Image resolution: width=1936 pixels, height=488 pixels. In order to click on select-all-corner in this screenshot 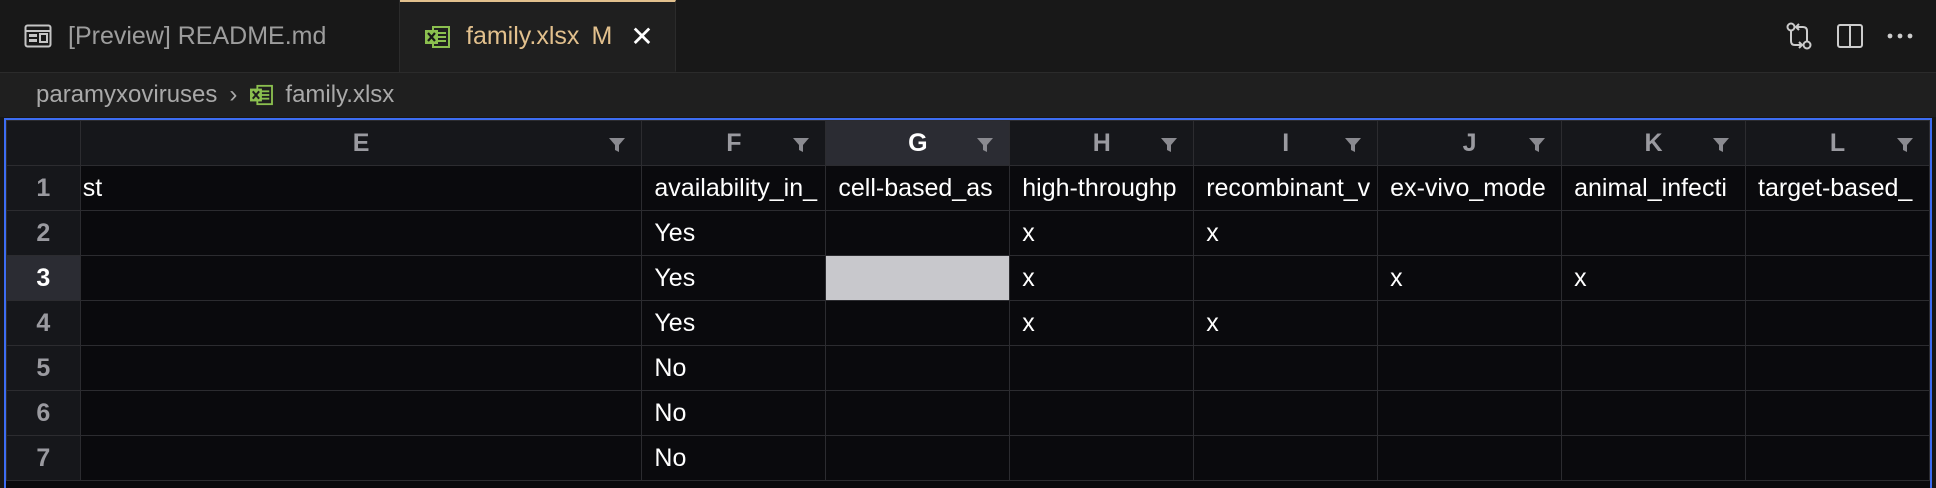, I will do `click(43, 143)`.